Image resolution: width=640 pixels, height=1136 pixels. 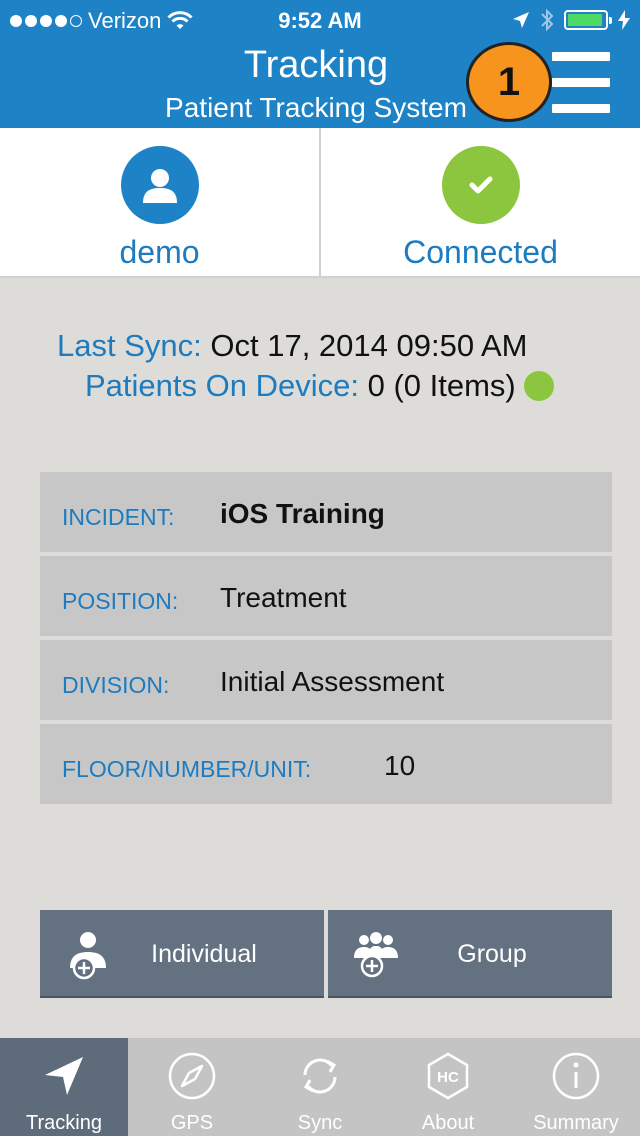 I want to click on patients-label: Patients On Device:, so click(x=222, y=385).